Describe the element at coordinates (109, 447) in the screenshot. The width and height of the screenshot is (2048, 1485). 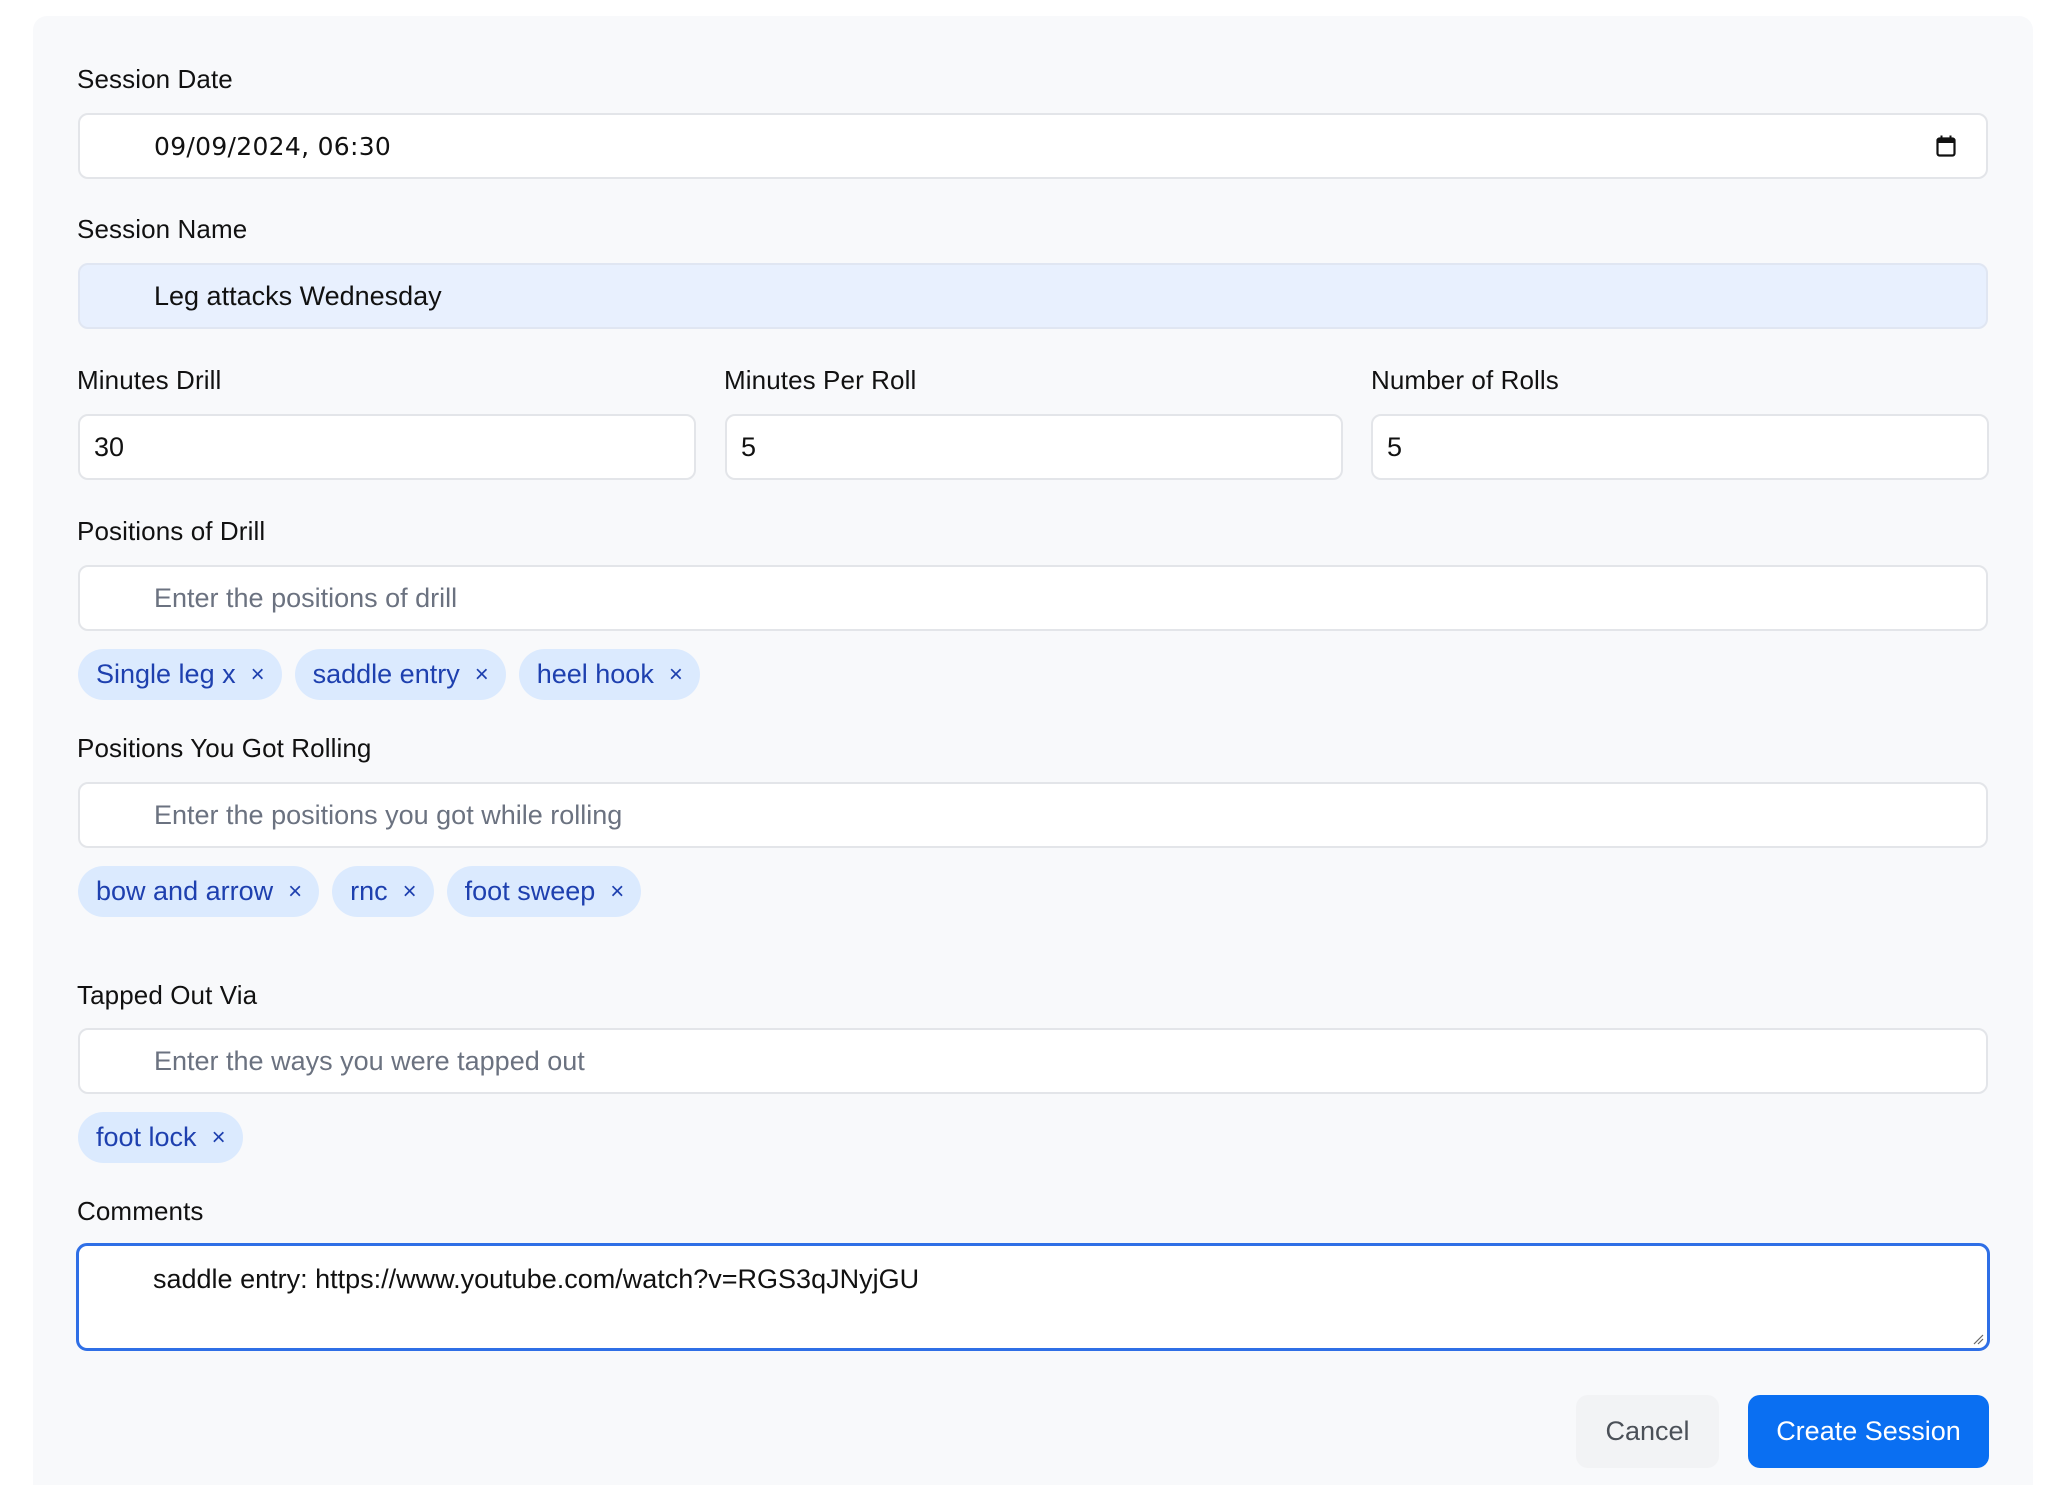
I see `minutes-drill-value: 30` at that location.